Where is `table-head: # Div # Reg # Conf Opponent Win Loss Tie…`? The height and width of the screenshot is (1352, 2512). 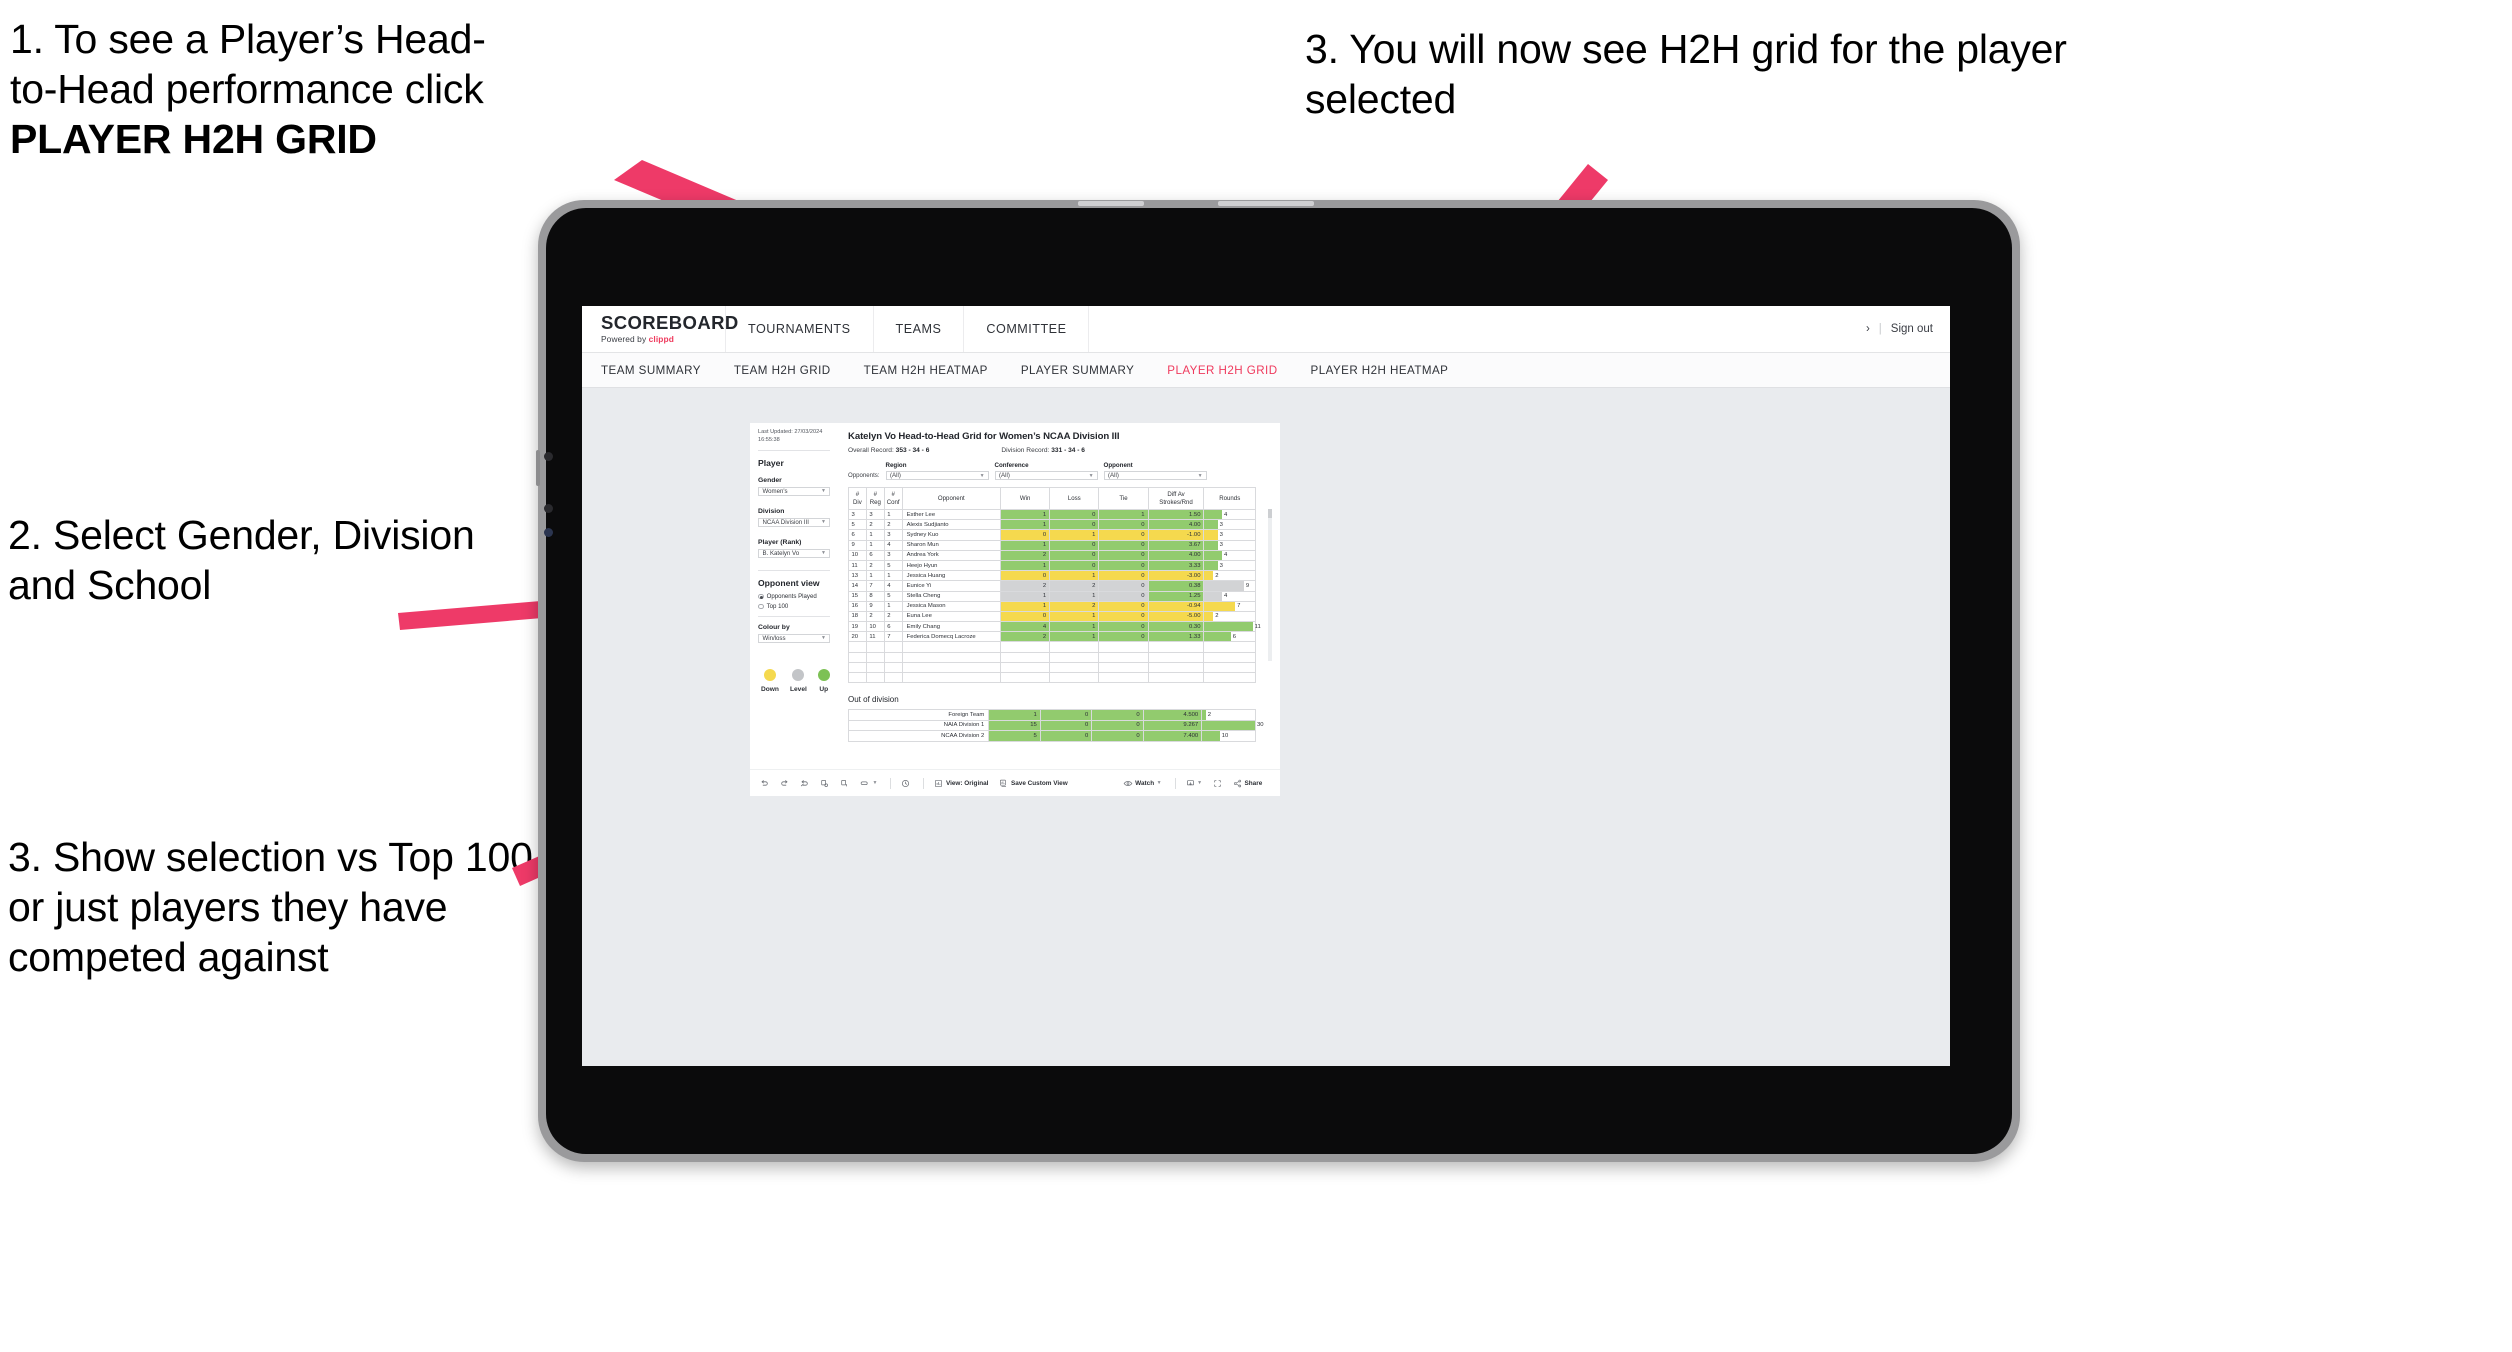
table-head: # Div # Reg # Conf Opponent Win Loss Tie… is located at coordinates (1052, 498).